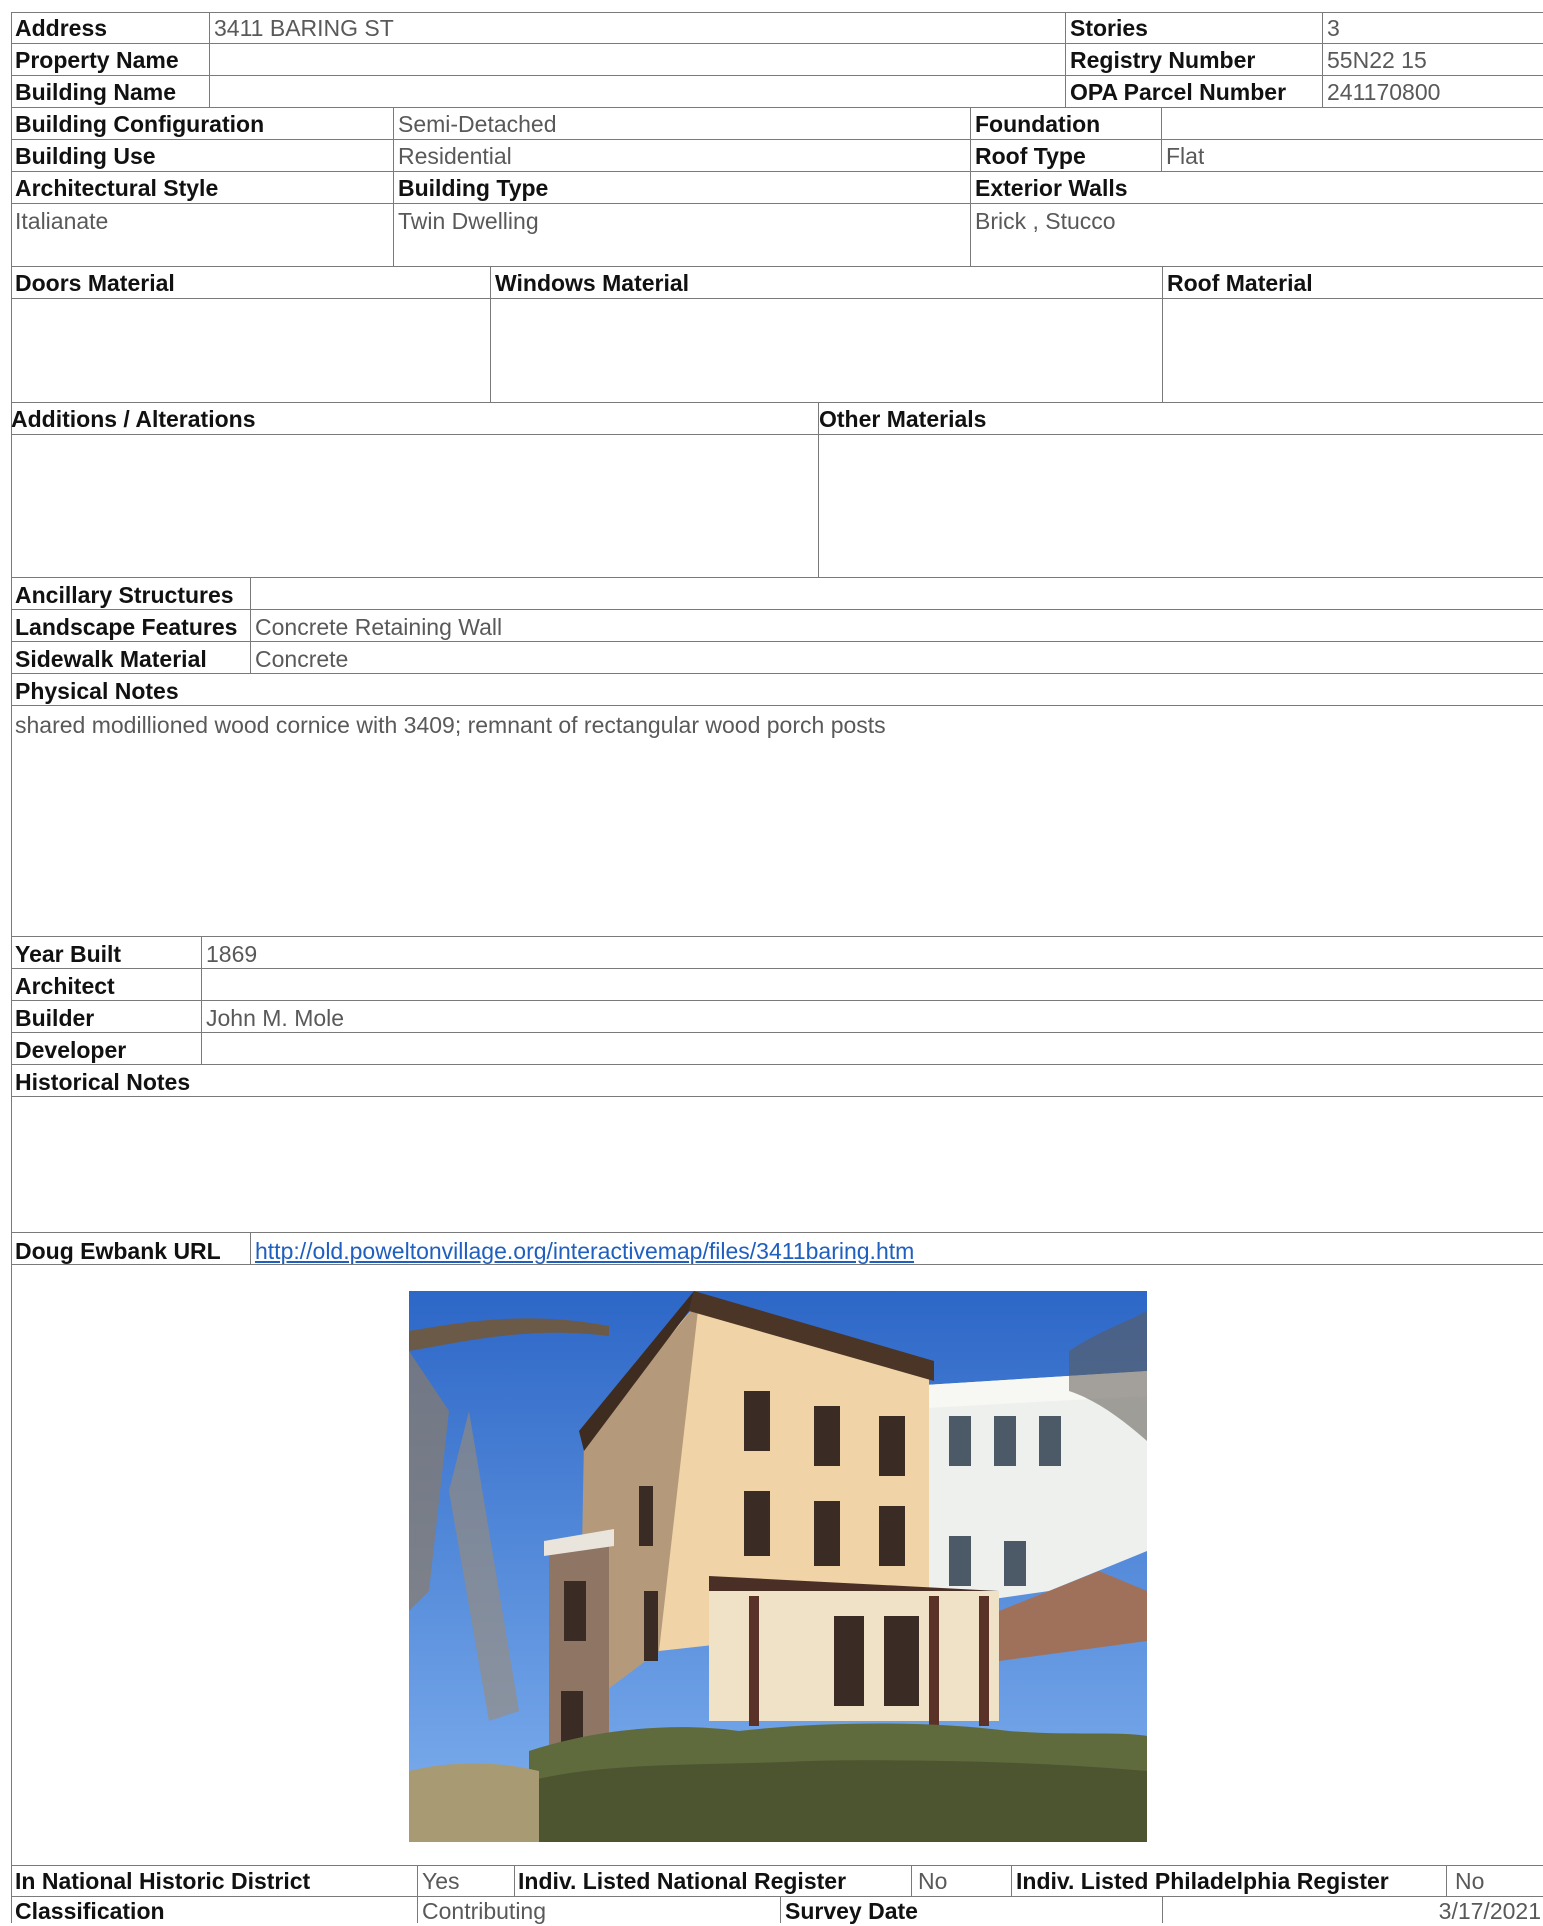  Describe the element at coordinates (1030, 156) in the screenshot. I see `roof-type-label: Roof Type` at that location.